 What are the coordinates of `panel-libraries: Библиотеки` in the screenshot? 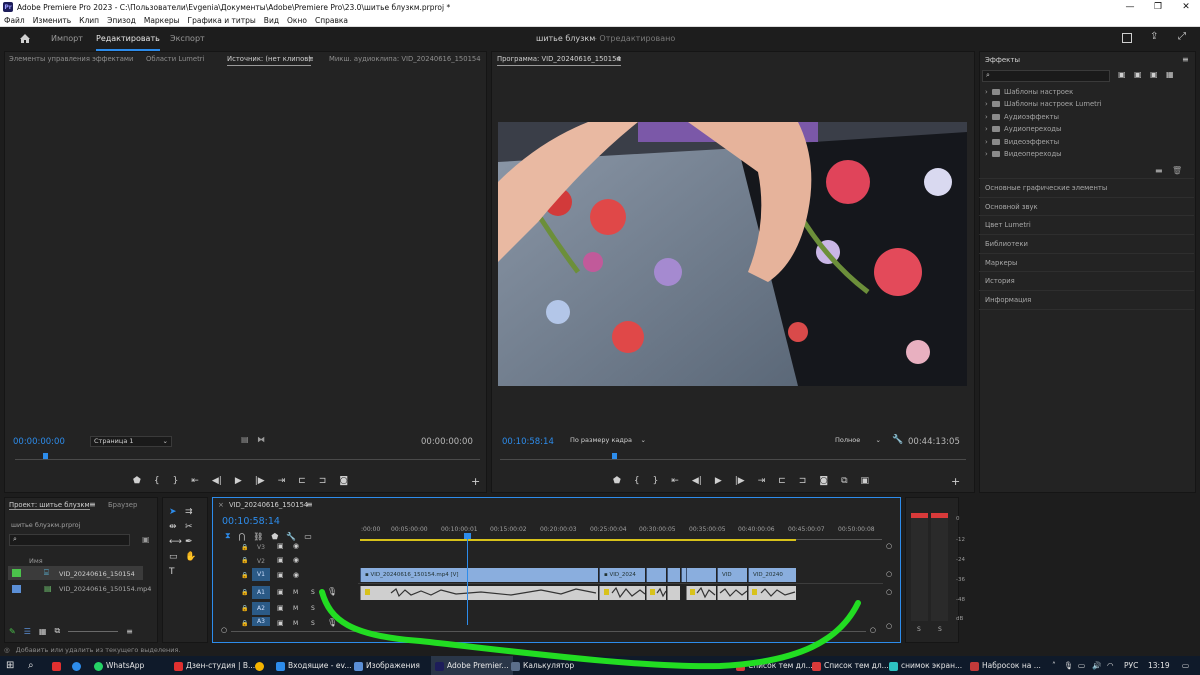 It's located at (1006, 244).